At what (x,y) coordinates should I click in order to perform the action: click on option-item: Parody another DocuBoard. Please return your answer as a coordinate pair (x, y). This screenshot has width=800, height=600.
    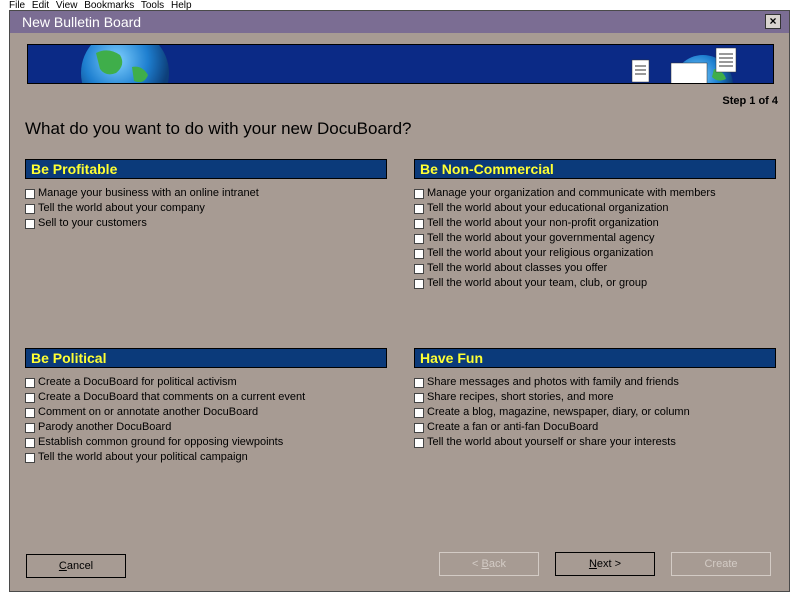
    Looking at the image, I should click on (206, 427).